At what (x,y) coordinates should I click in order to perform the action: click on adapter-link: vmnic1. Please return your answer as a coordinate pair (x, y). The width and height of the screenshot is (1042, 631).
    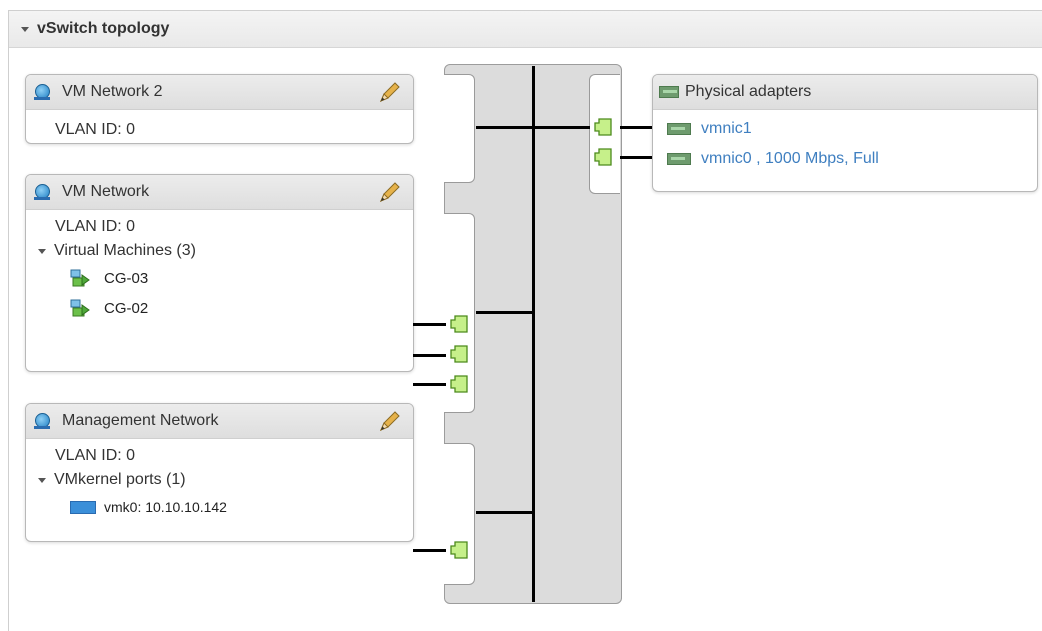
    Looking at the image, I should click on (726, 129).